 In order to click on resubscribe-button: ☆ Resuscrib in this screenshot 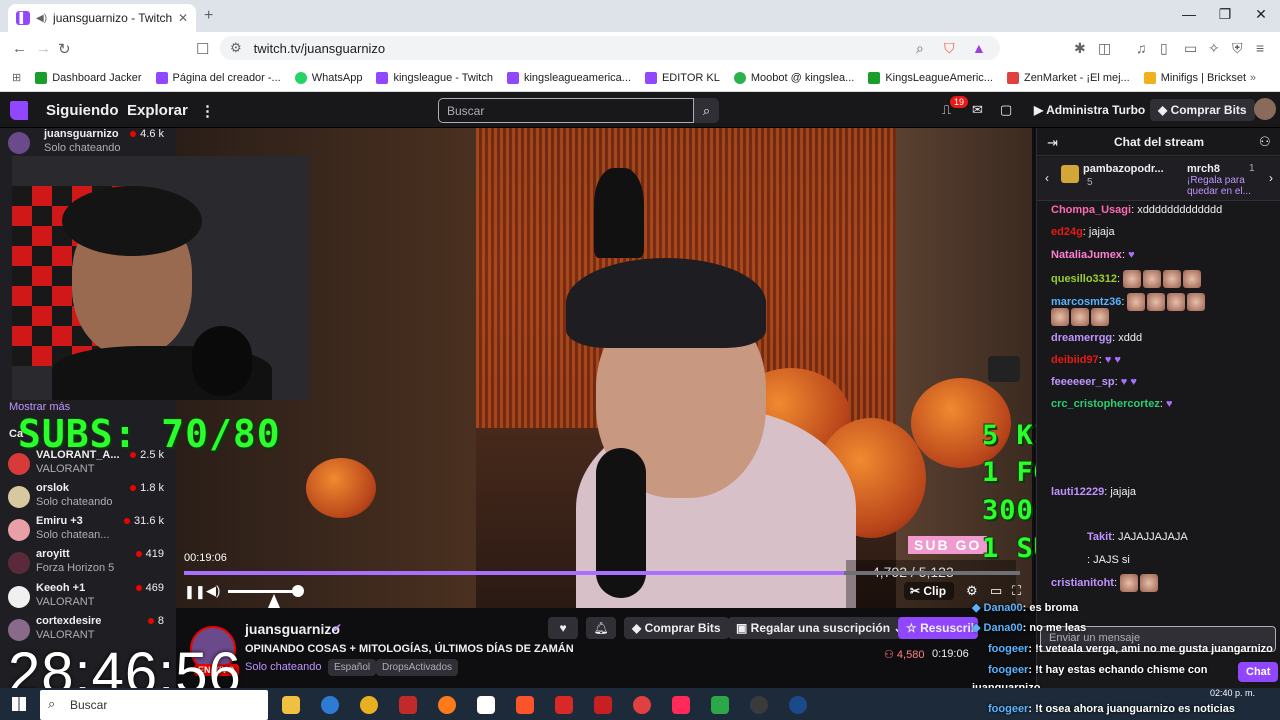, I will do `click(938, 628)`.